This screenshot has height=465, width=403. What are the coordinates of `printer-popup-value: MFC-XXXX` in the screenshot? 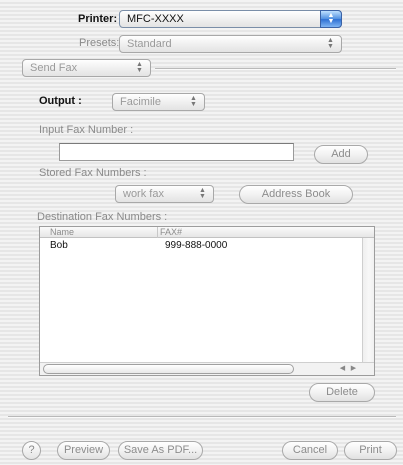 It's located at (155, 19).